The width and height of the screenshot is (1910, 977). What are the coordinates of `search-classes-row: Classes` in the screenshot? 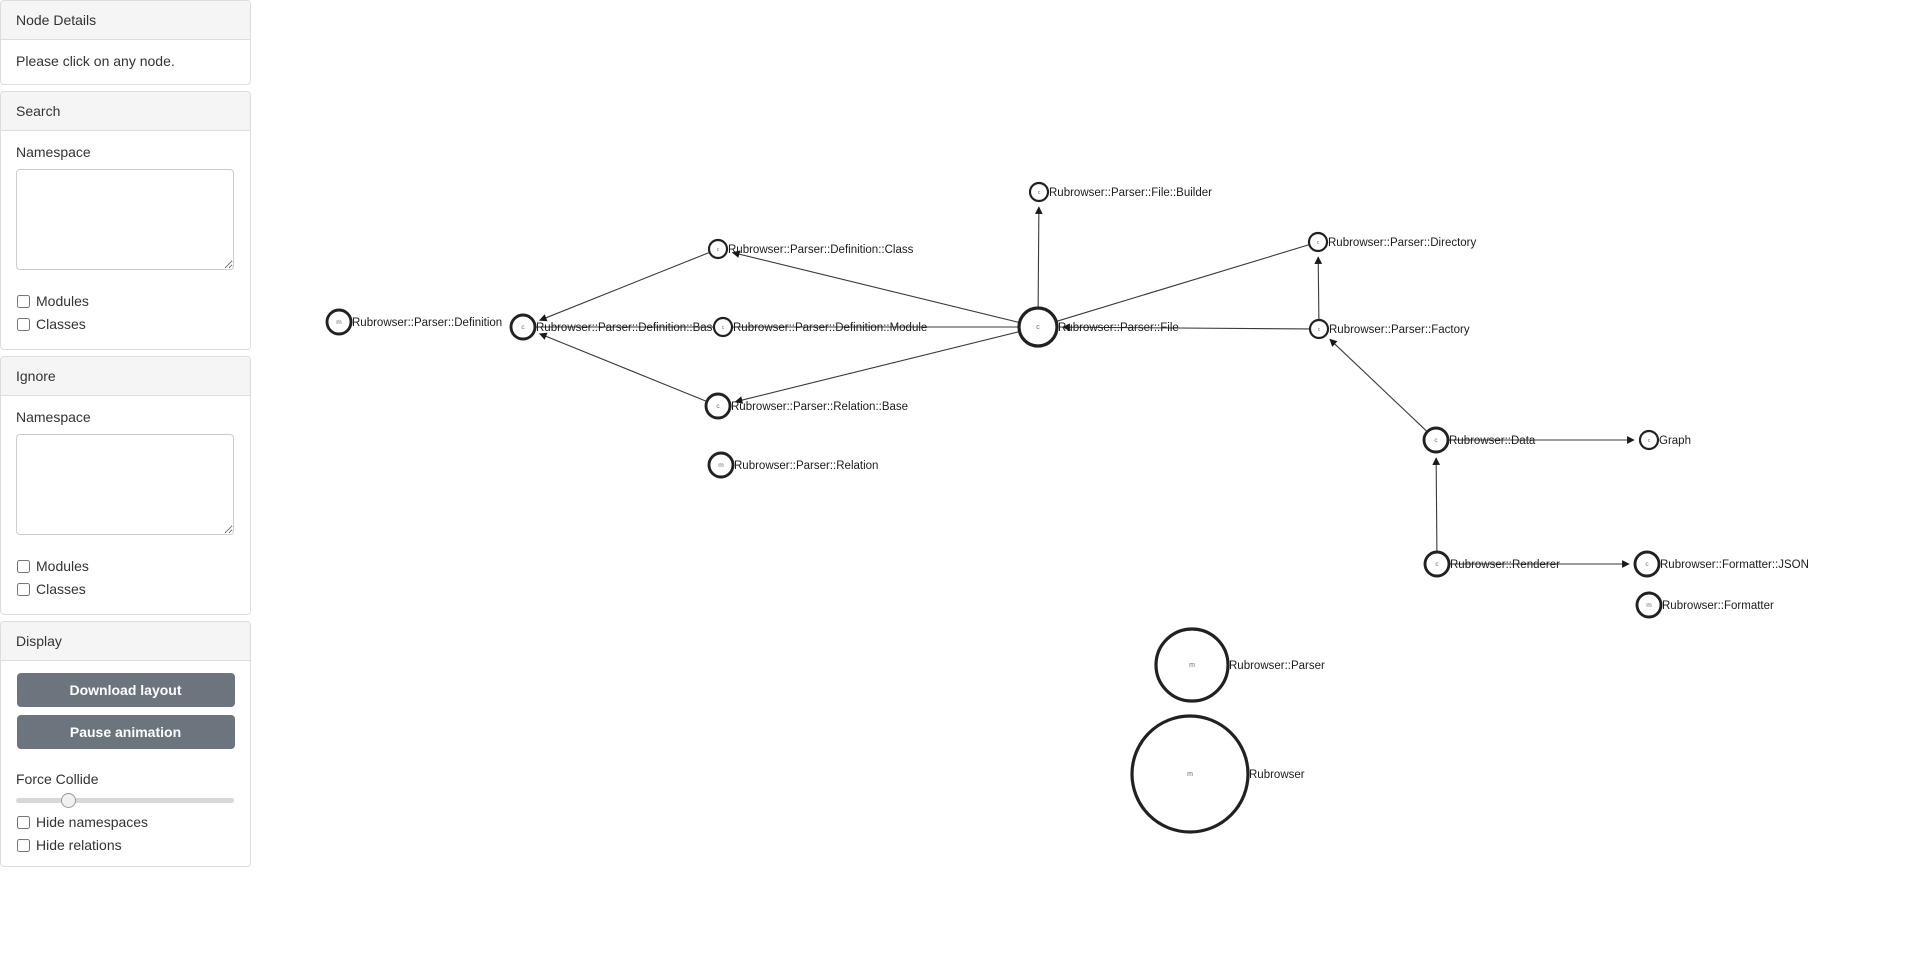 It's located at (125, 324).